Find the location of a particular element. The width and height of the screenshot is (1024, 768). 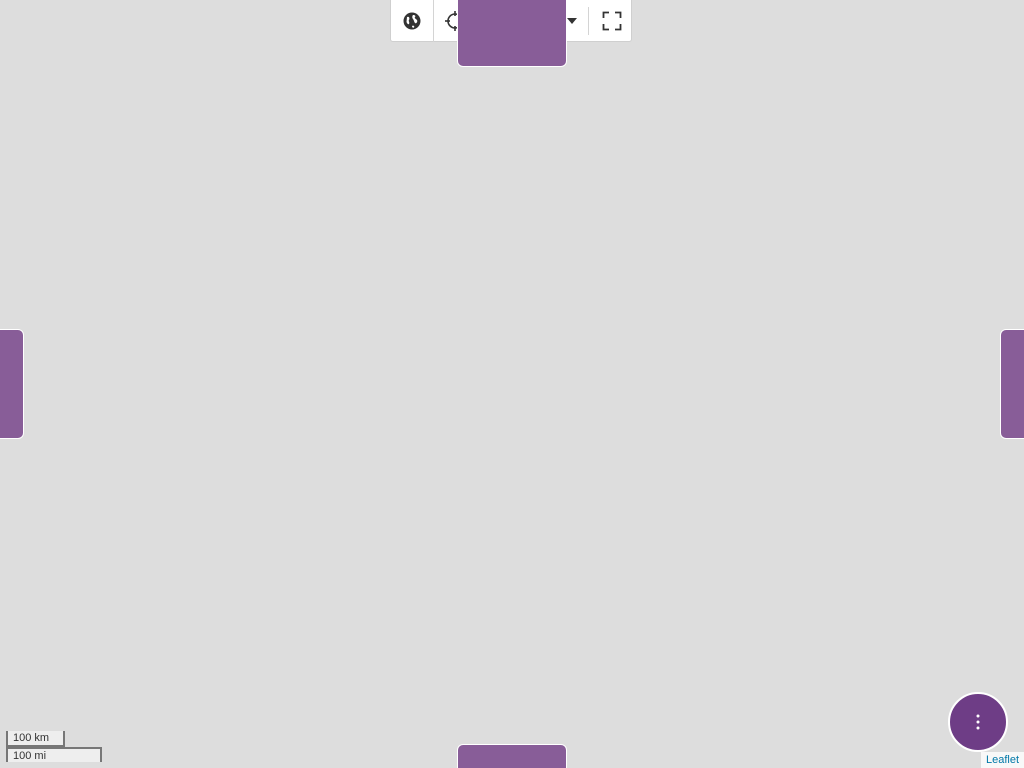

toolbar-divider is located at coordinates (588, 20).